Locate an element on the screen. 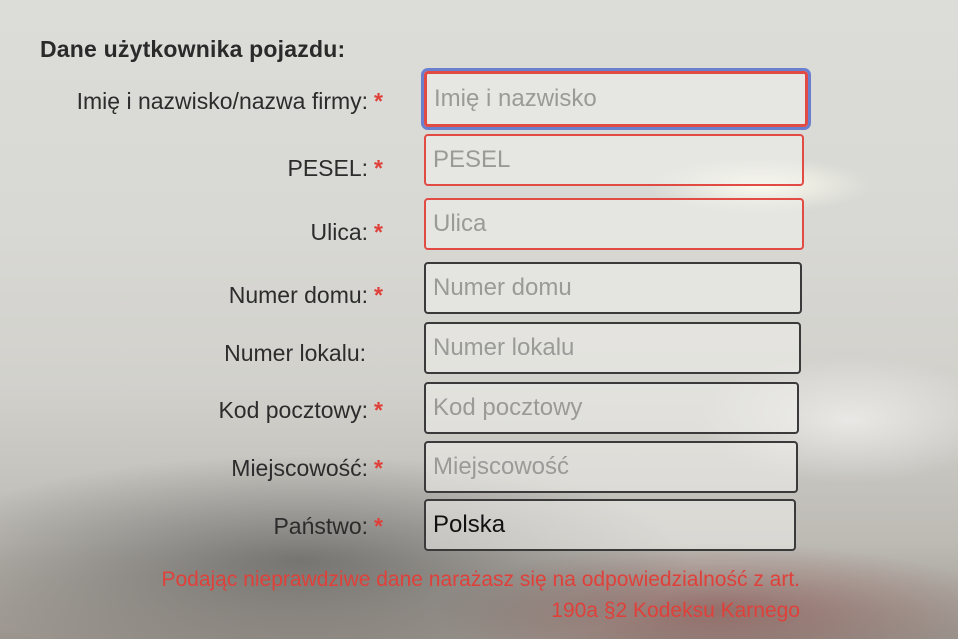 The height and width of the screenshot is (639, 958). street-label: Ulica: * is located at coordinates (346, 232).